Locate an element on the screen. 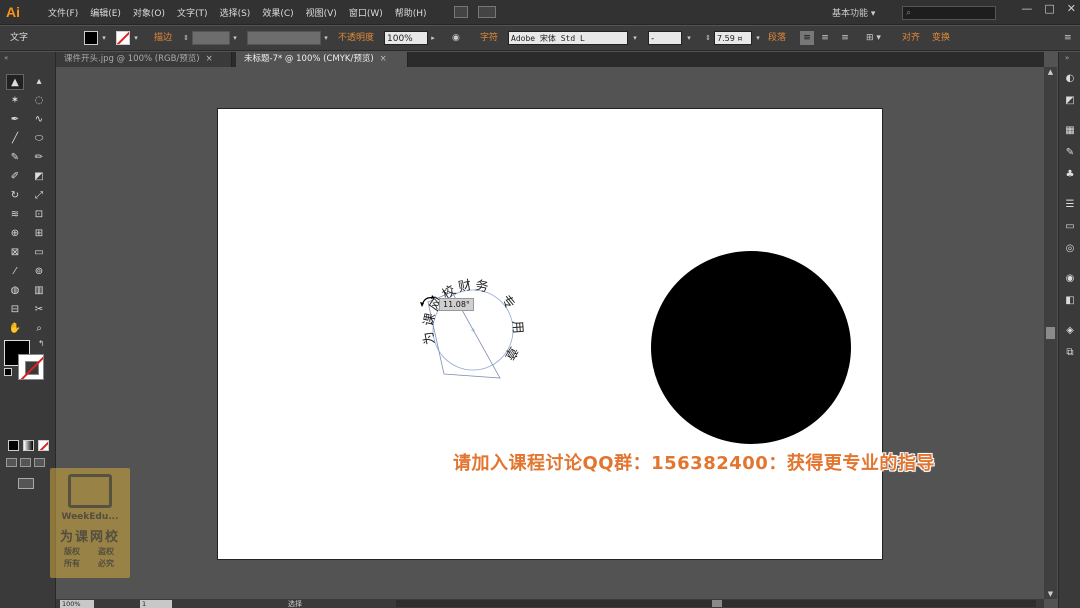  type-on-path-object: 为课网校财 务专用章 is located at coordinates (475, 333).